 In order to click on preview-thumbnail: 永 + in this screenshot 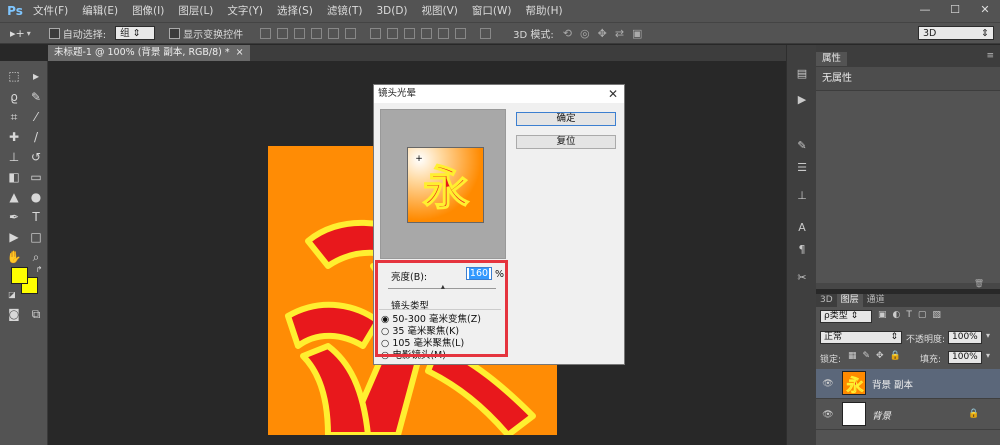, I will do `click(445, 185)`.